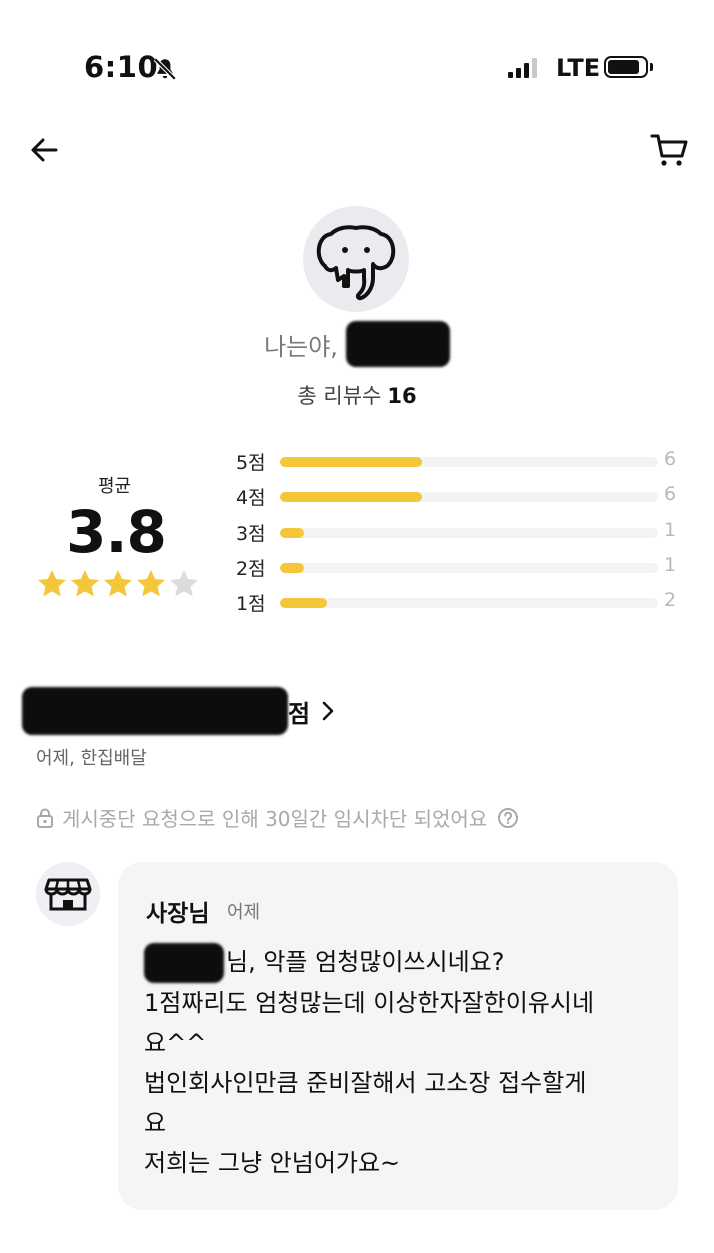 The width and height of the screenshot is (714, 1253). I want to click on chevron-right-icon, so click(328, 711).